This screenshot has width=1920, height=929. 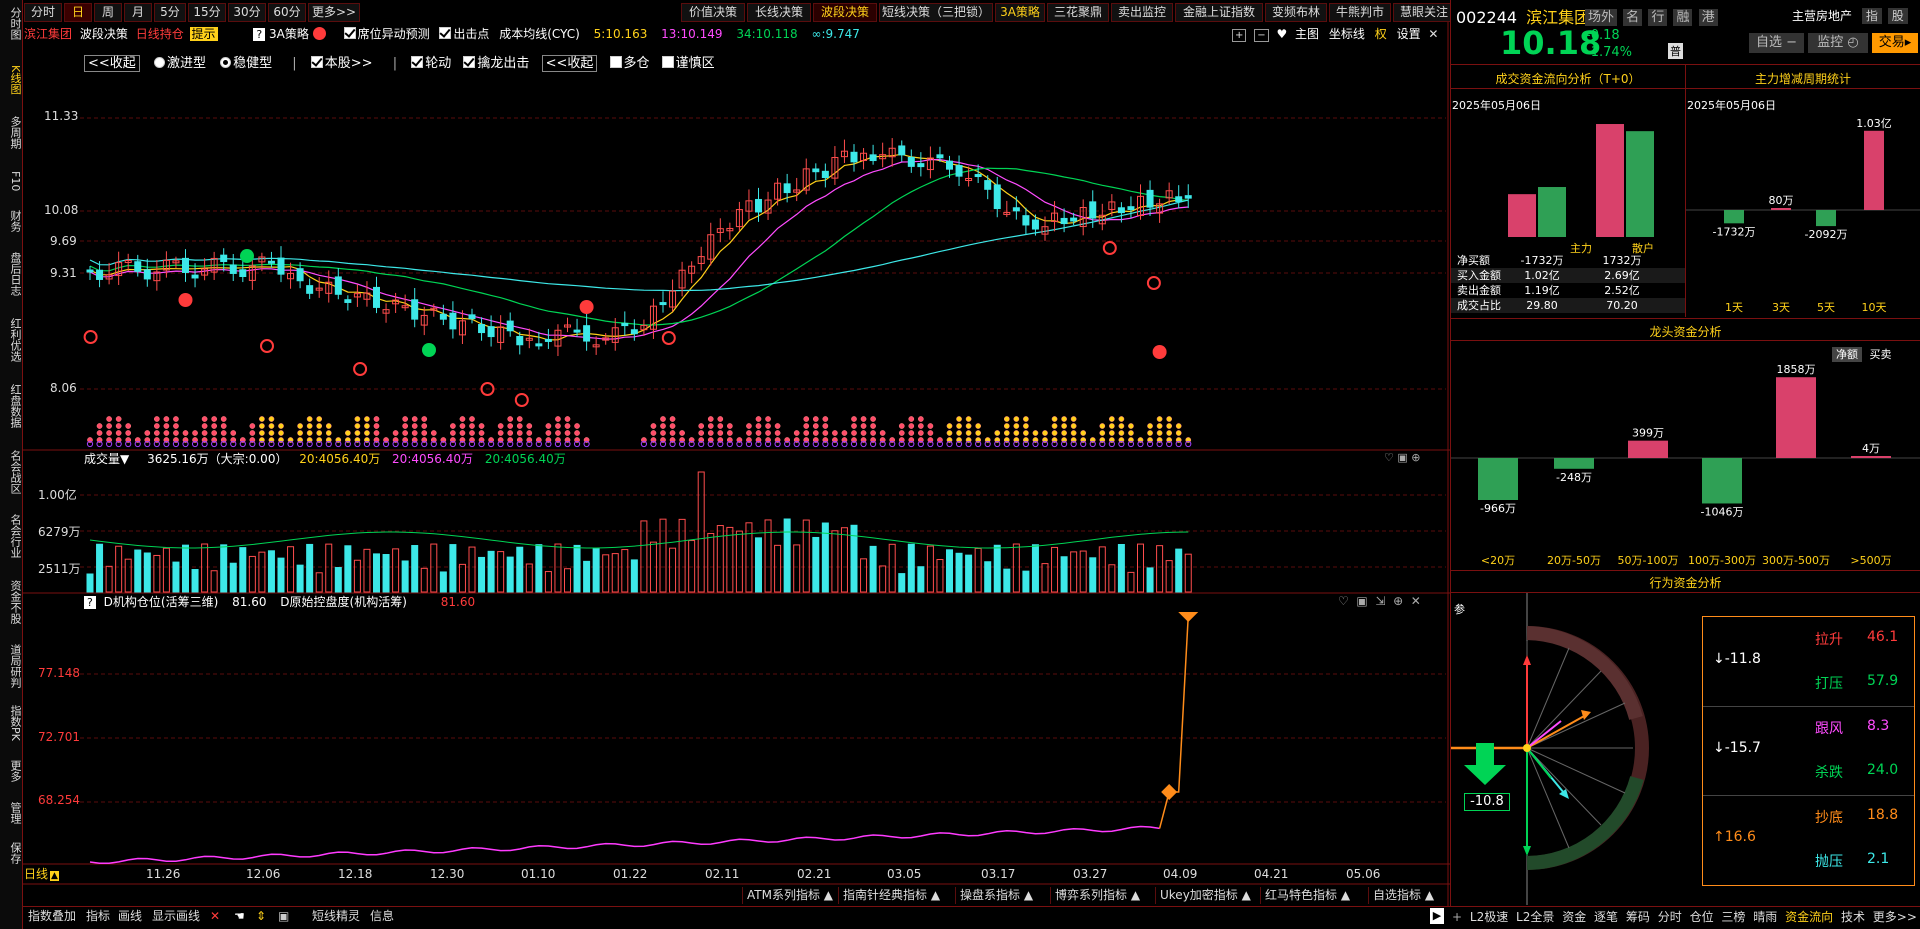 What do you see at coordinates (52, 916) in the screenshot?
I see `index-overlay-btn: 指数叠加` at bounding box center [52, 916].